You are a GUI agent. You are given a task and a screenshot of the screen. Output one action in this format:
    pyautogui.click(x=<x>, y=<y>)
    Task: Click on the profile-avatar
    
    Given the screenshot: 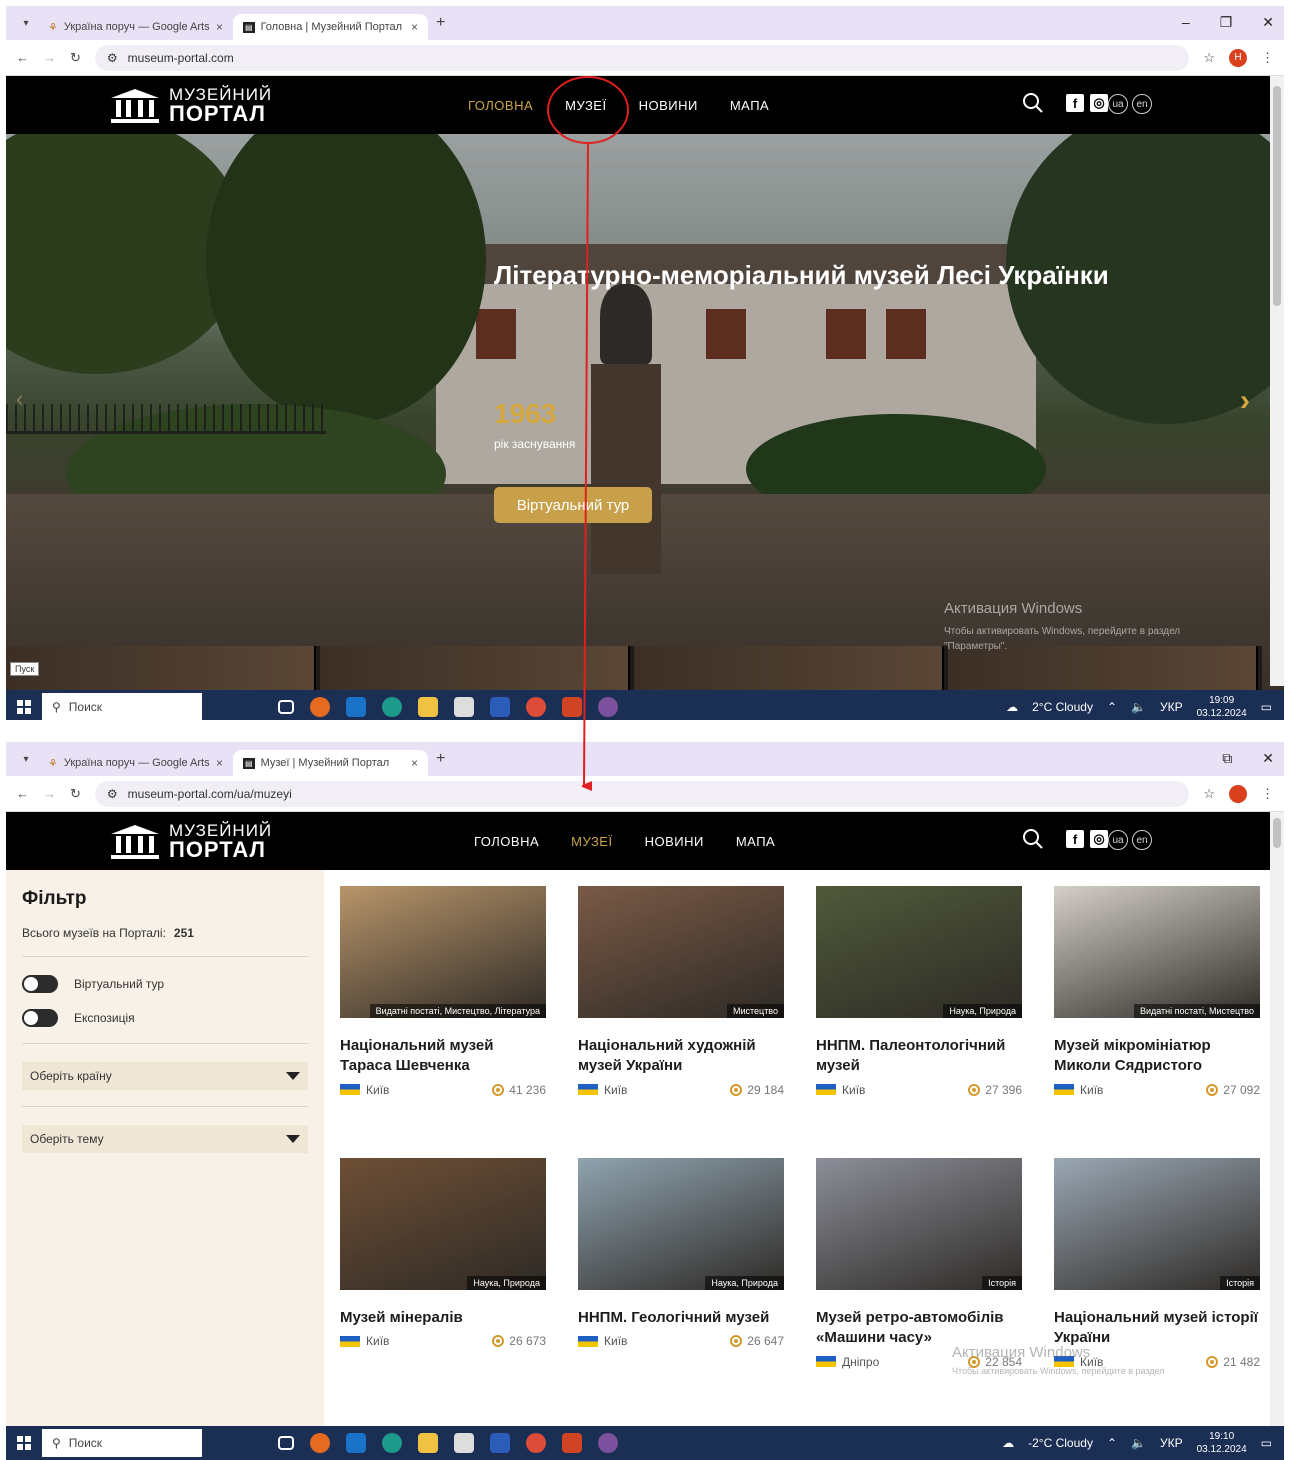 What is the action you would take?
    pyautogui.click(x=1238, y=793)
    